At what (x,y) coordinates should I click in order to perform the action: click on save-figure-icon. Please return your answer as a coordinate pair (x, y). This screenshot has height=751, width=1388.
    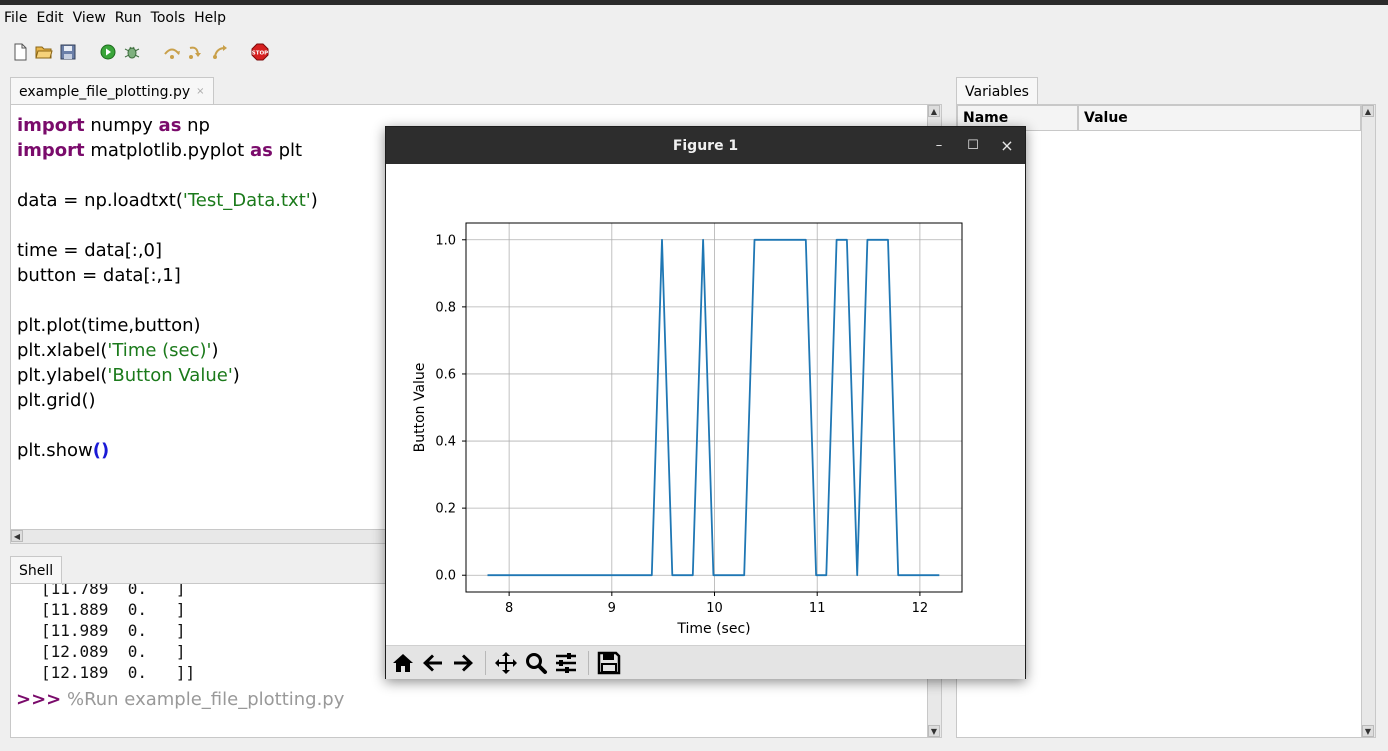
    Looking at the image, I should click on (609, 663).